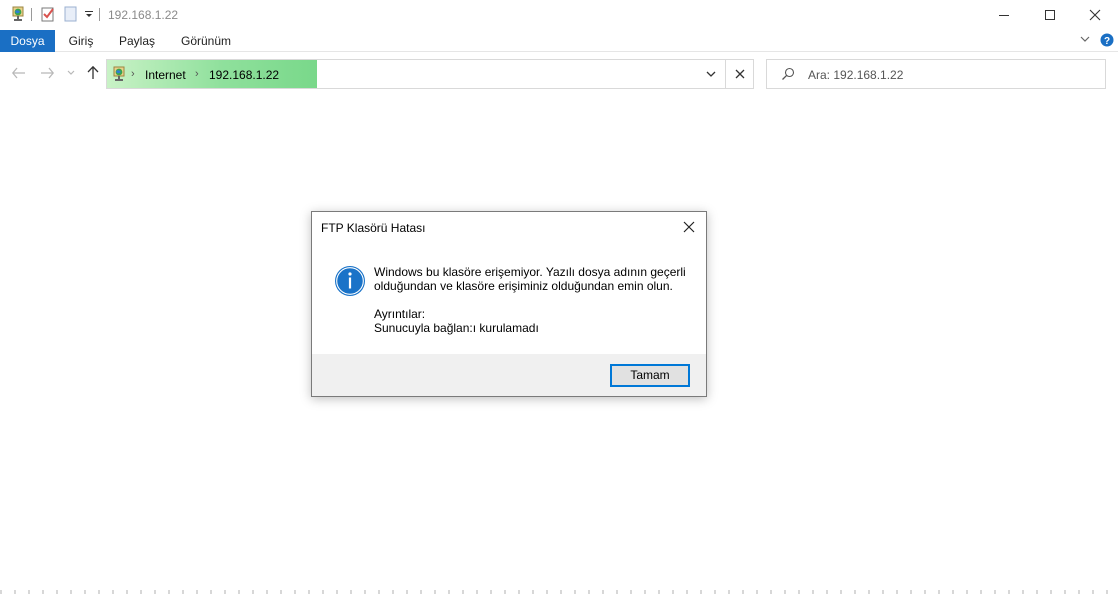 The height and width of the screenshot is (594, 1118). What do you see at coordinates (93, 73) in the screenshot?
I see `up-arrow-icon` at bounding box center [93, 73].